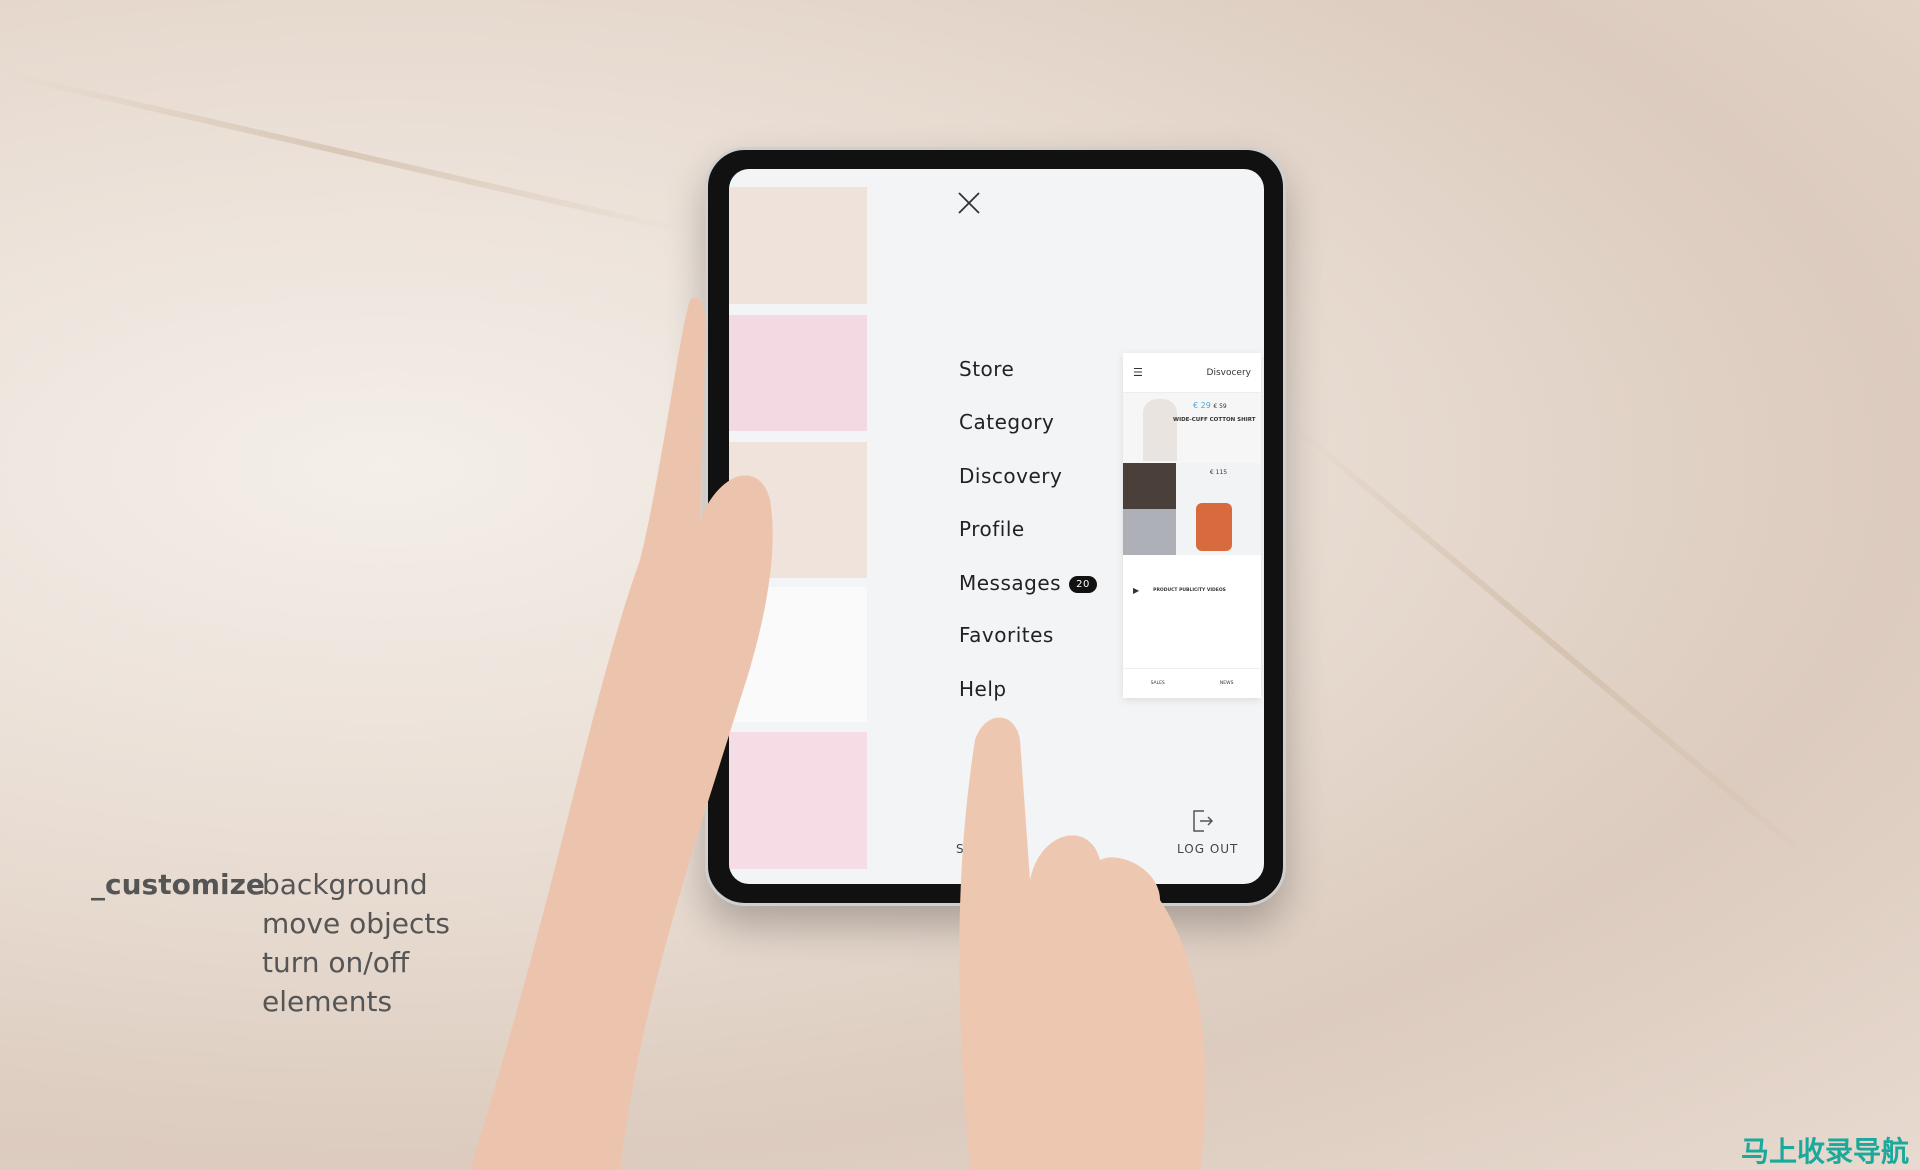 The image size is (1920, 1170). Describe the element at coordinates (336, 962) in the screenshot. I see `caption-line: turn on/off` at that location.